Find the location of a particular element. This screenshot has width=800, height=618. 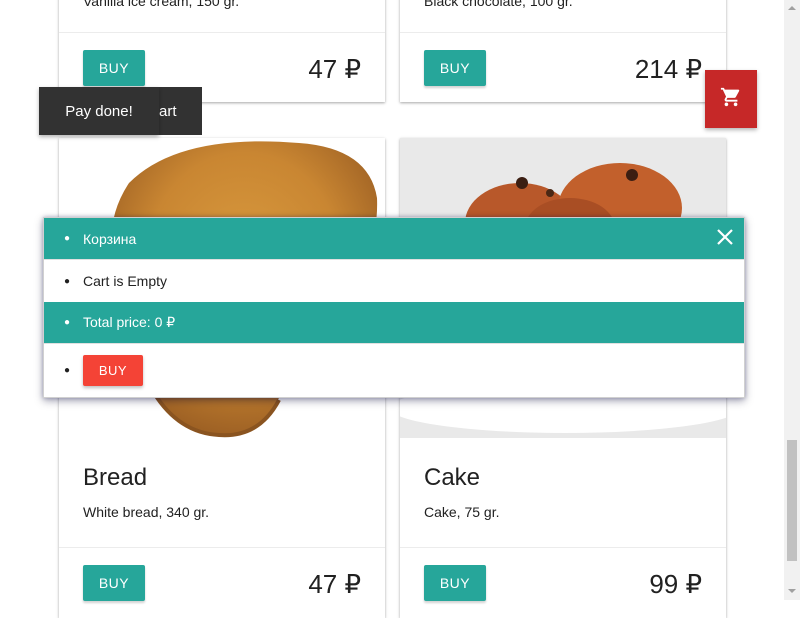

scroll-down-arrow-icon is located at coordinates (792, 591).